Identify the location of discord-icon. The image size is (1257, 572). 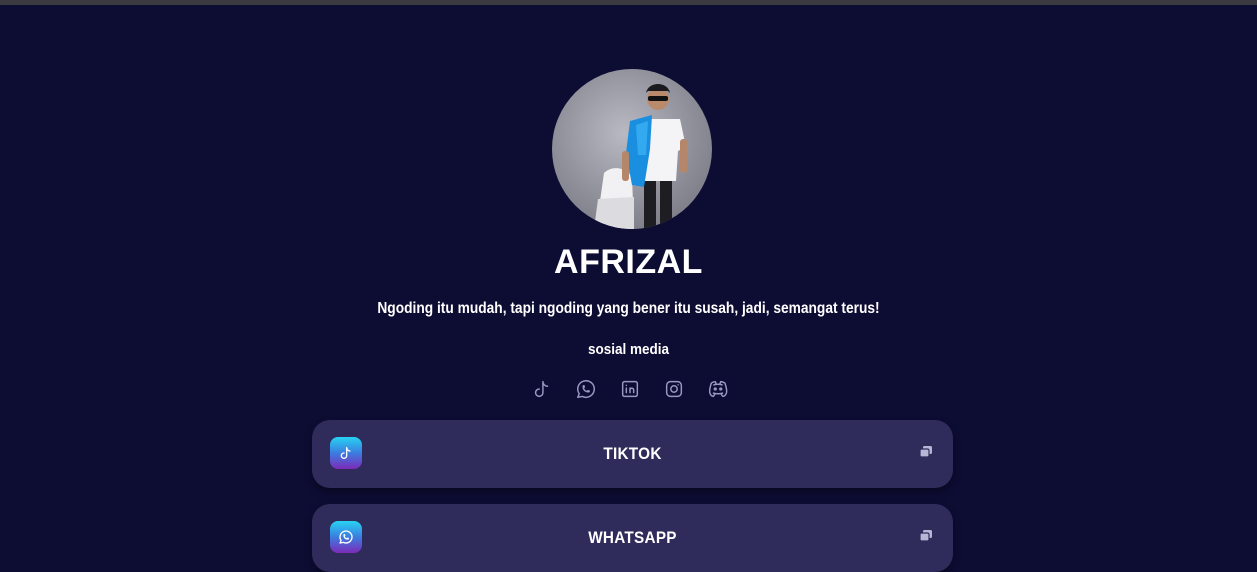
(718, 389).